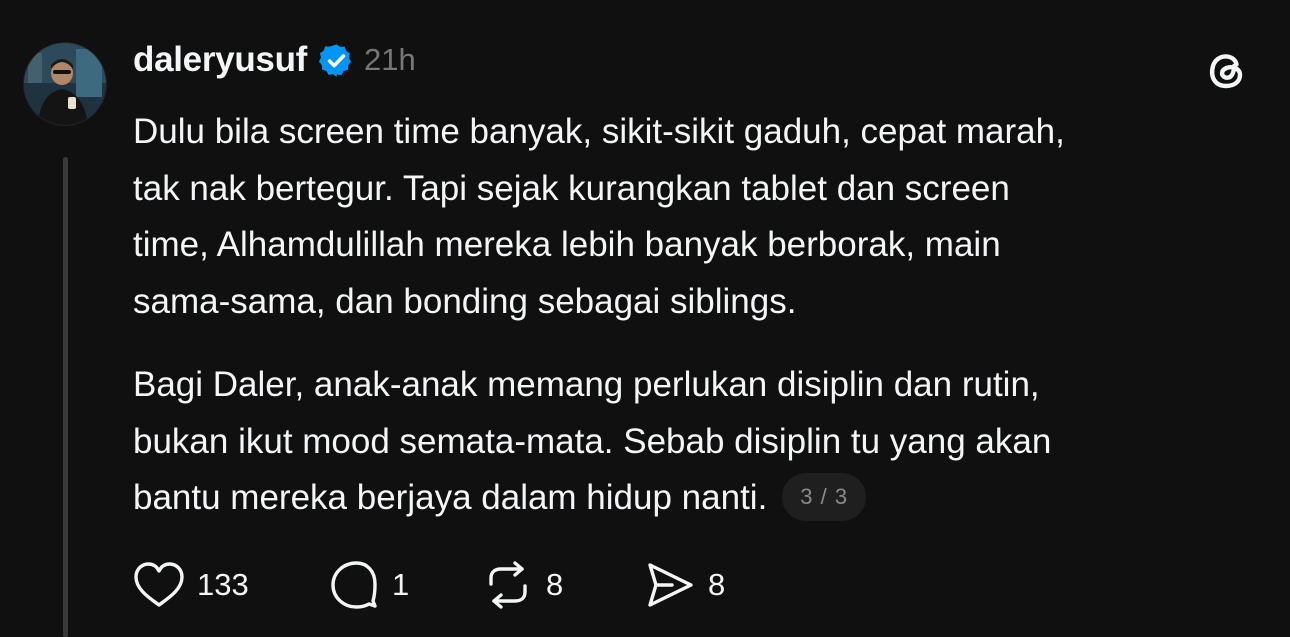 This screenshot has width=1290, height=637. Describe the element at coordinates (508, 585) in the screenshot. I see `repost-icon` at that location.